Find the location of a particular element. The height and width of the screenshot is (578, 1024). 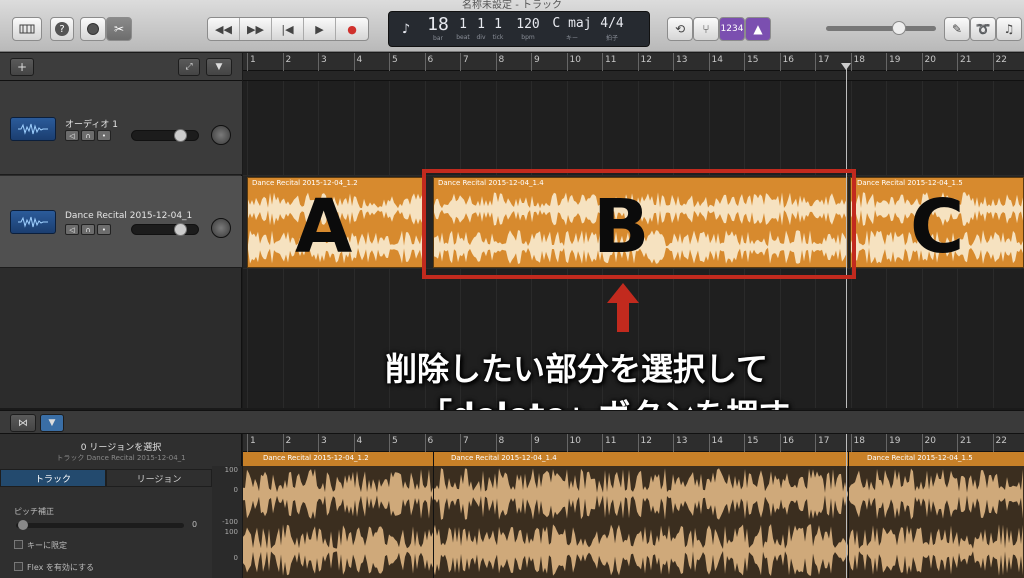

help-button: ? is located at coordinates (62, 29).